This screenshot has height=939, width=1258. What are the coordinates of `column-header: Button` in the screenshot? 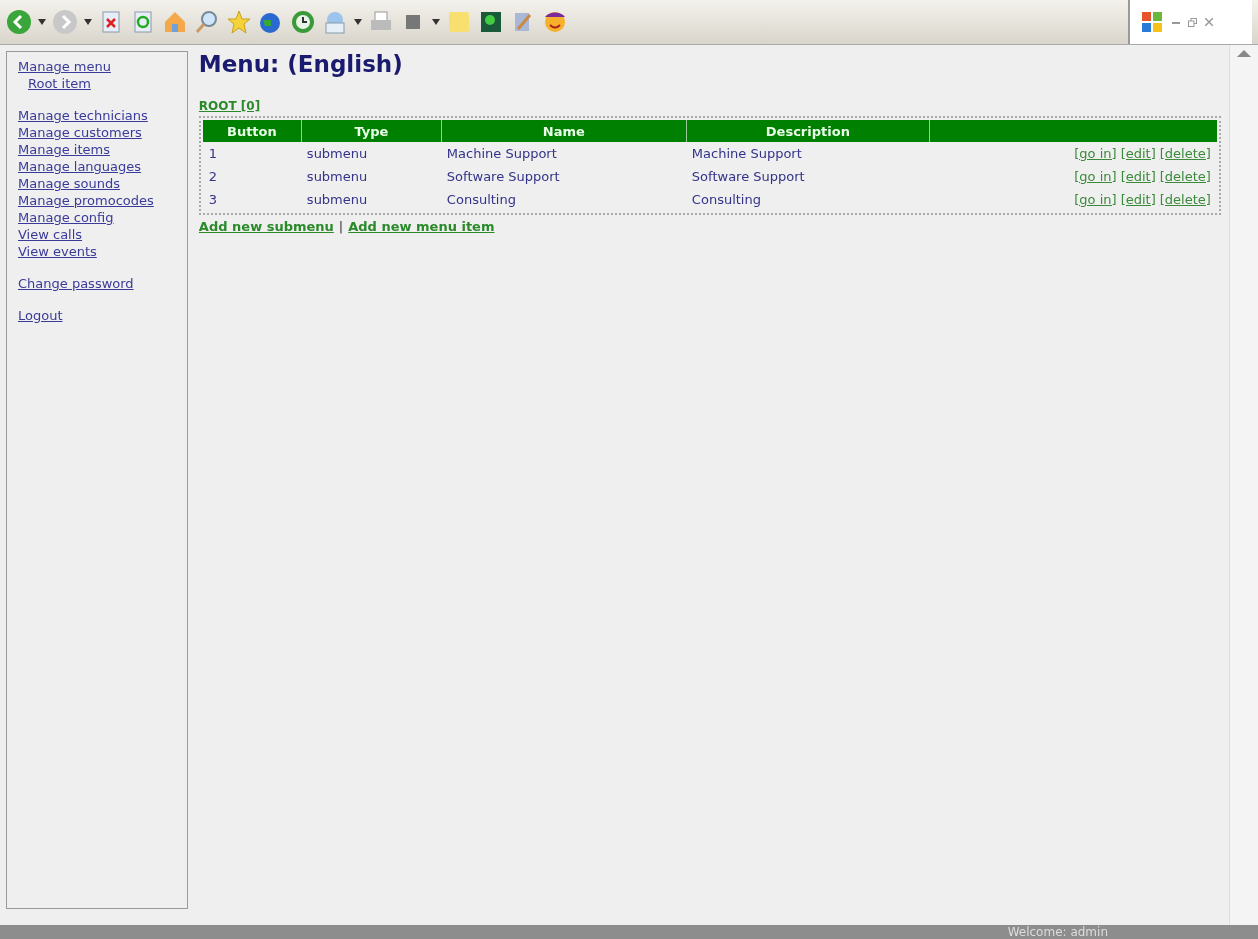 It's located at (251, 131).